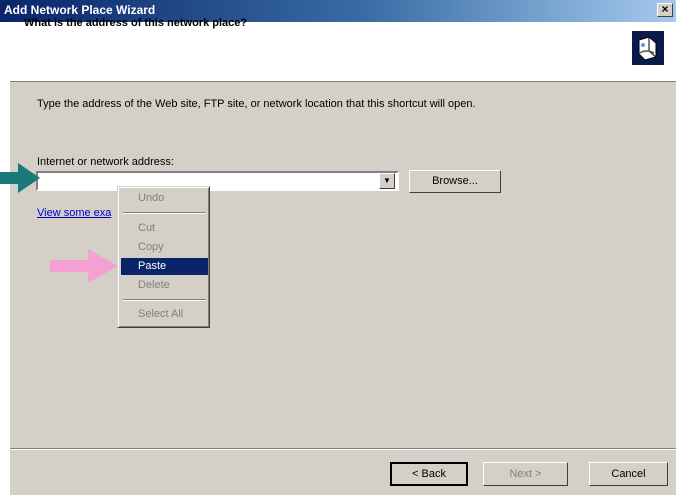 The image size is (676, 495). What do you see at coordinates (665, 10) in the screenshot?
I see `close-button: ×` at bounding box center [665, 10].